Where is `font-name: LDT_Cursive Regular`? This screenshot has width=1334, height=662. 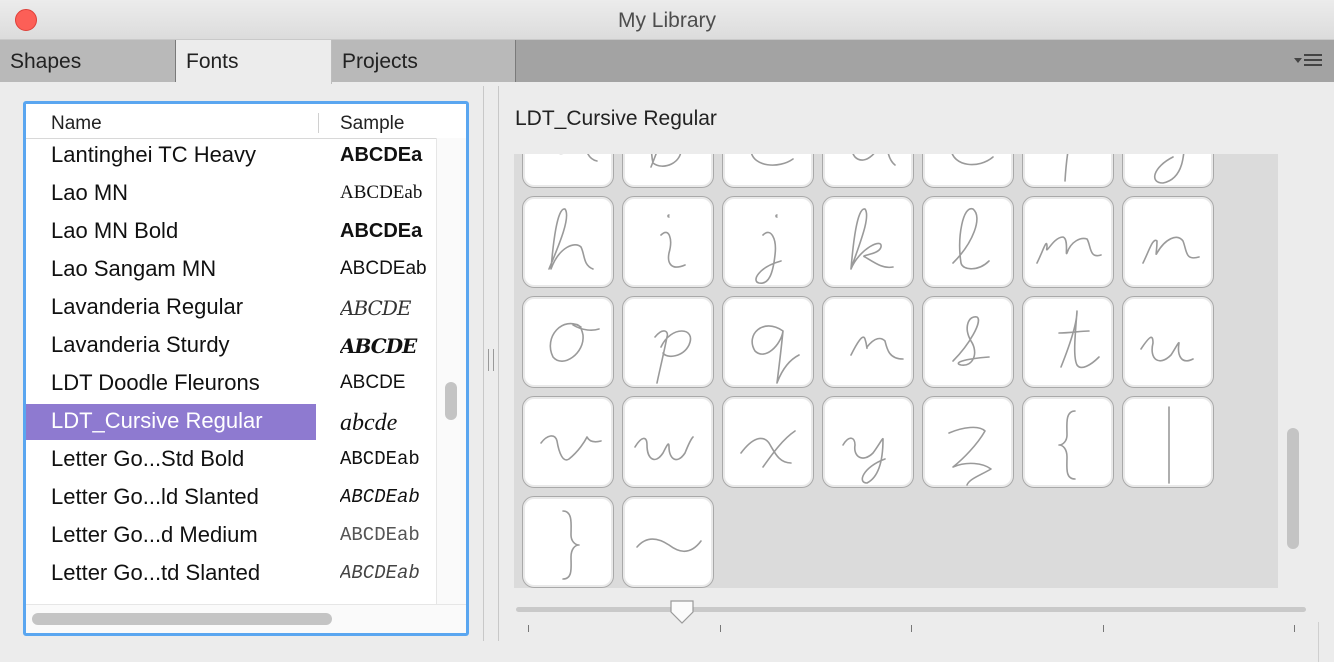
font-name: LDT_Cursive Regular is located at coordinates (157, 420).